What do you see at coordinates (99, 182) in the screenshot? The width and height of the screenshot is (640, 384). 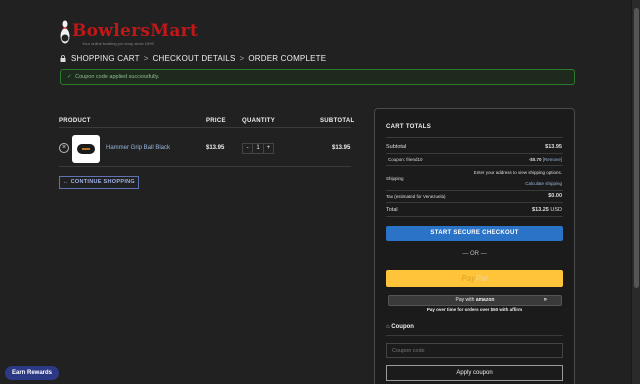 I see `continue-shopping-button: ← CONTINUE SHOPPING` at bounding box center [99, 182].